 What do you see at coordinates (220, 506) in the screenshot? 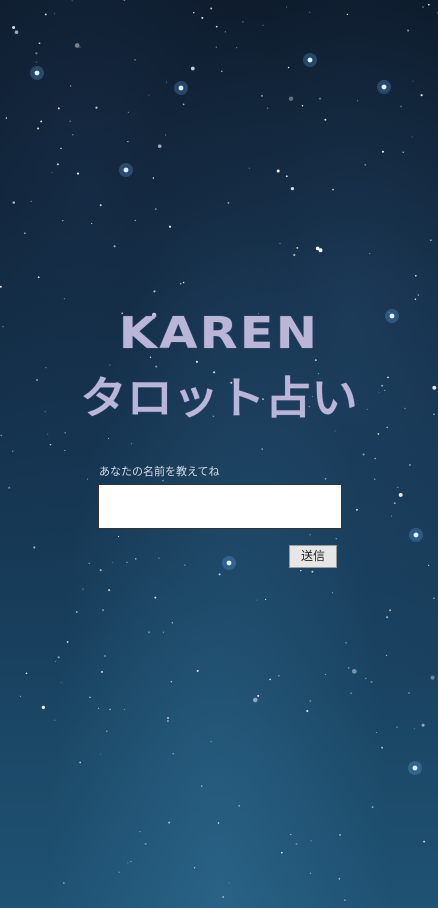
I see `name-input` at bounding box center [220, 506].